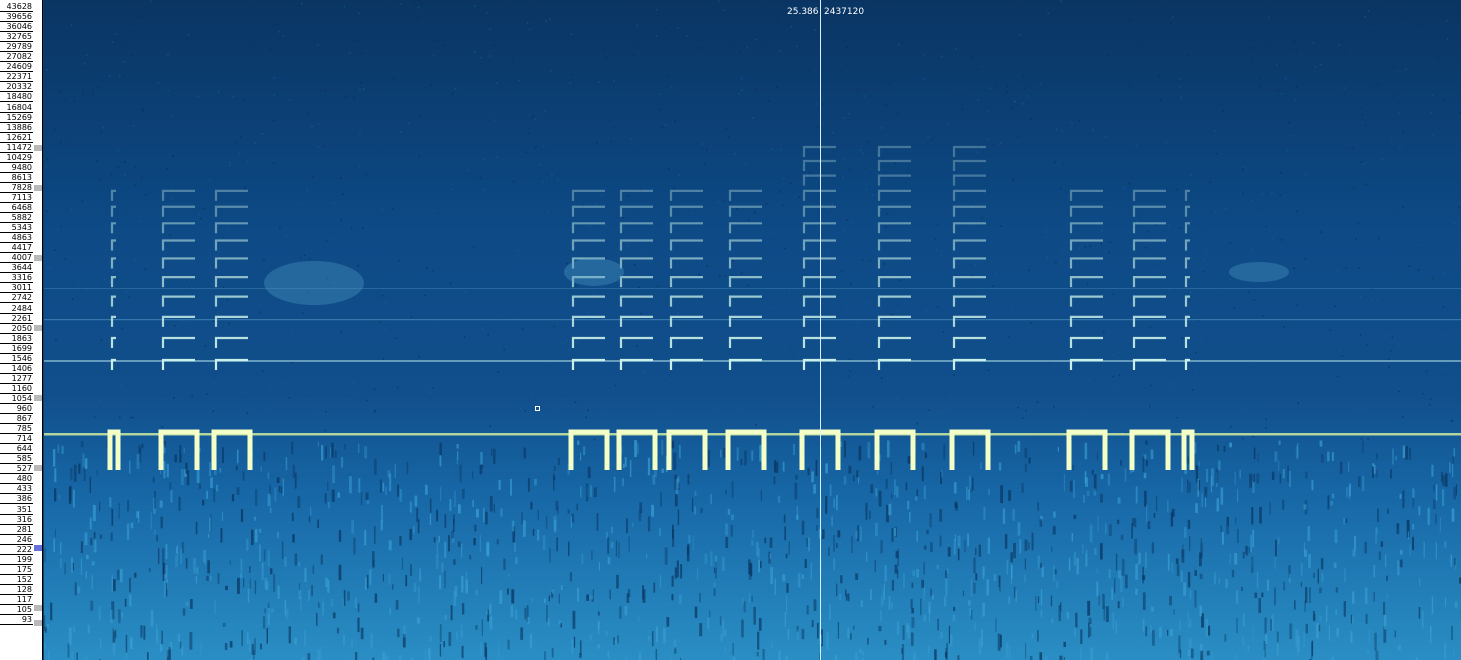  What do you see at coordinates (16, 479) in the screenshot?
I see `ruler-tick-label: 480` at bounding box center [16, 479].